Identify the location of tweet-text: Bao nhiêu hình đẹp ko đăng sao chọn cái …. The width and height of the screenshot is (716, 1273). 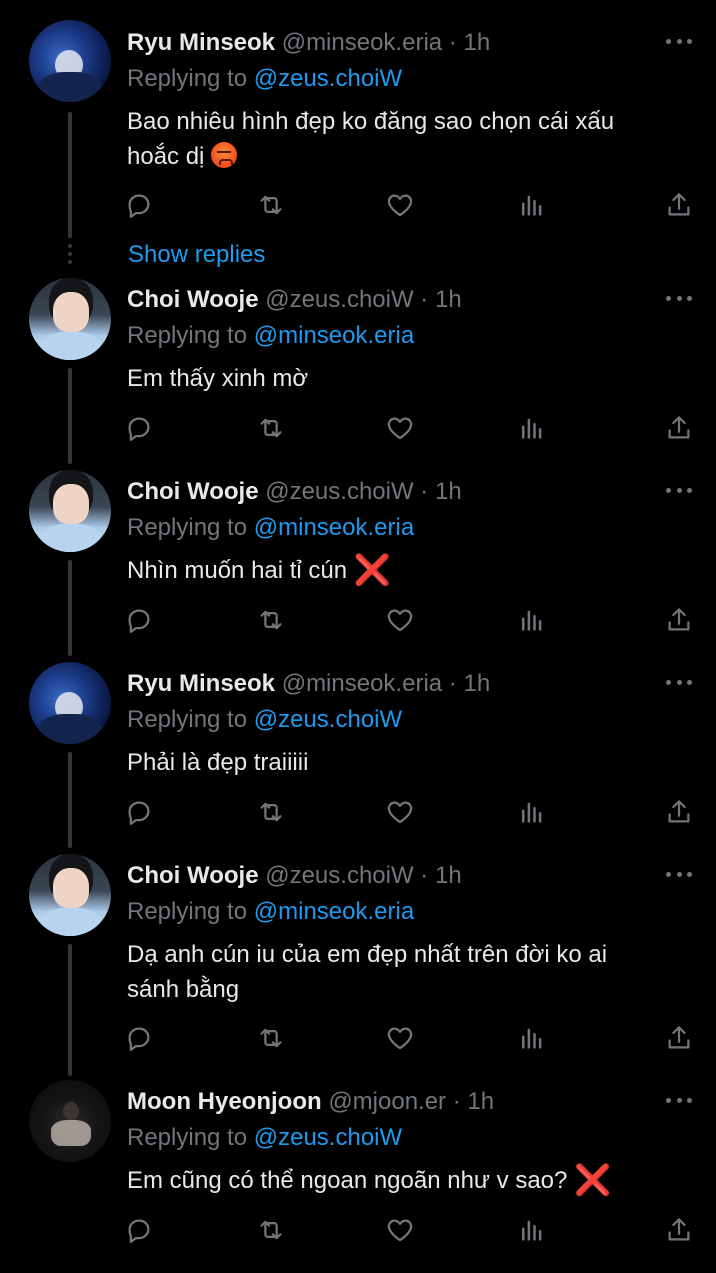
(407, 139).